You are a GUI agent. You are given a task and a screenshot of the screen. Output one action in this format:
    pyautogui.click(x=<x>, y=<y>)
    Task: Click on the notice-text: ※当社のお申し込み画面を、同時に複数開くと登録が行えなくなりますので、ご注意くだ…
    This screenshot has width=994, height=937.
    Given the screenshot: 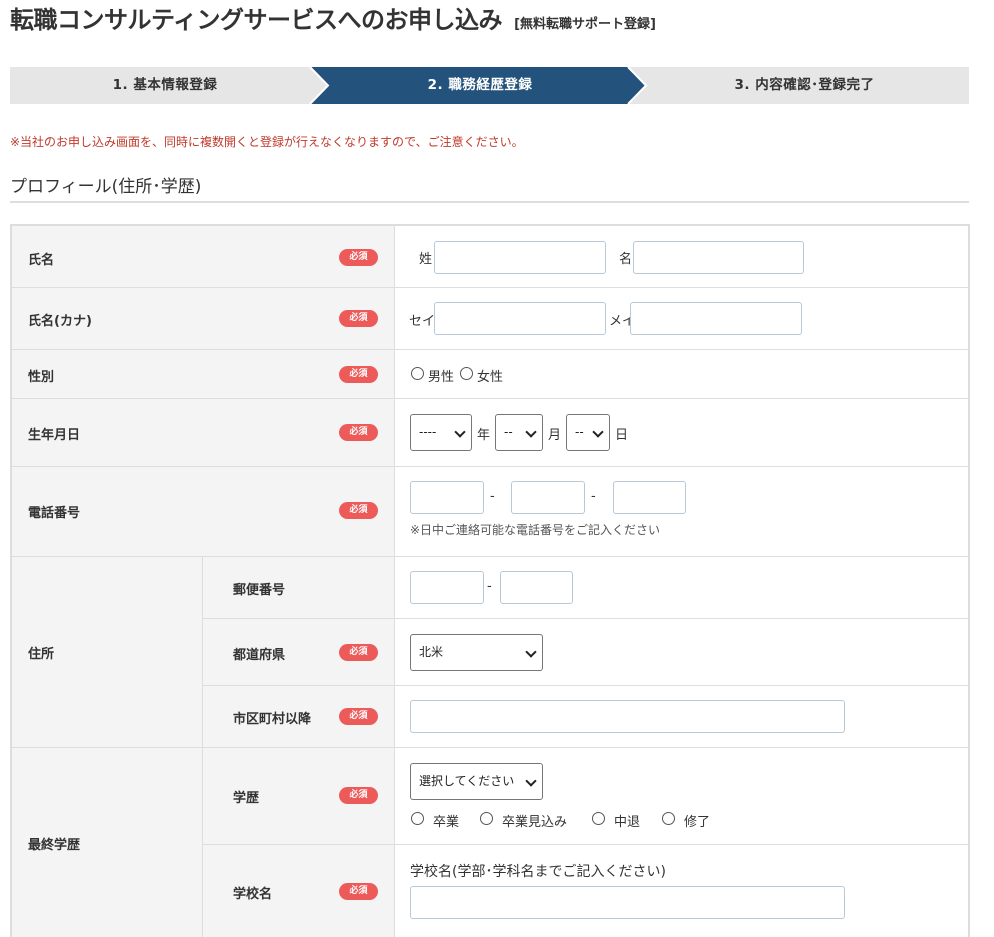 What is the action you would take?
    pyautogui.click(x=267, y=142)
    